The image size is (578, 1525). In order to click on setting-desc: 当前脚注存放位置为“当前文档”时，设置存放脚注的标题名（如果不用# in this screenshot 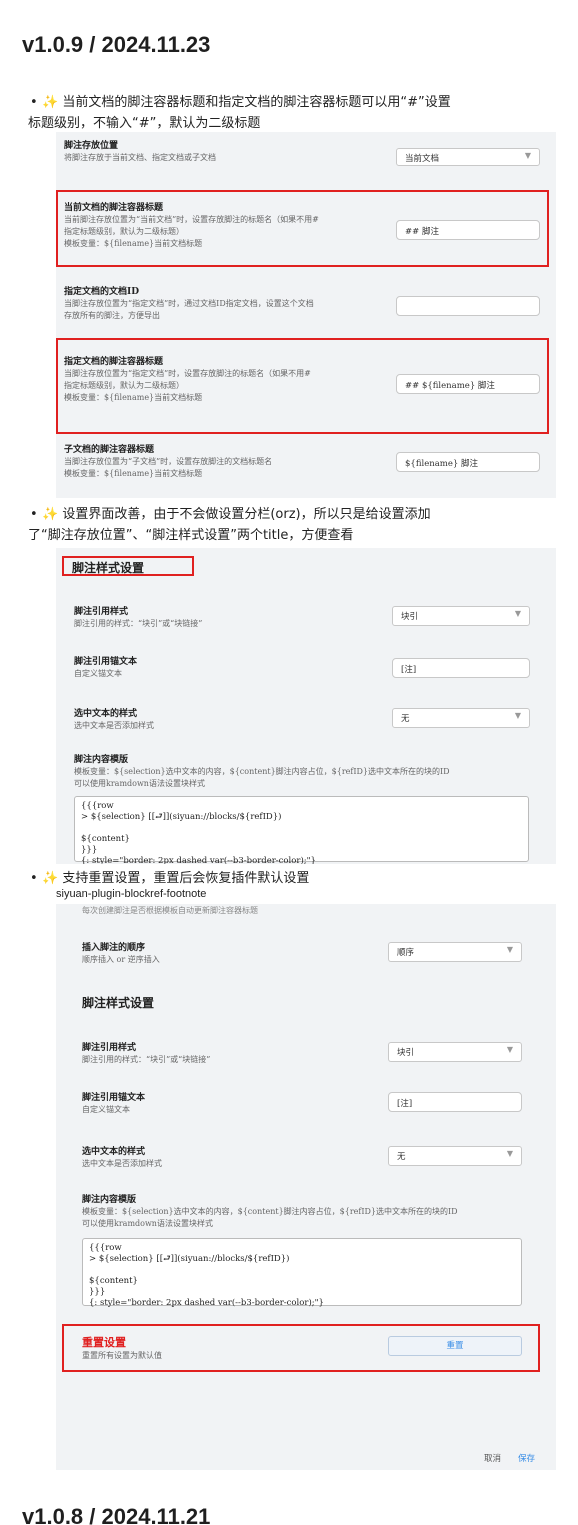, I will do `click(191, 219)`.